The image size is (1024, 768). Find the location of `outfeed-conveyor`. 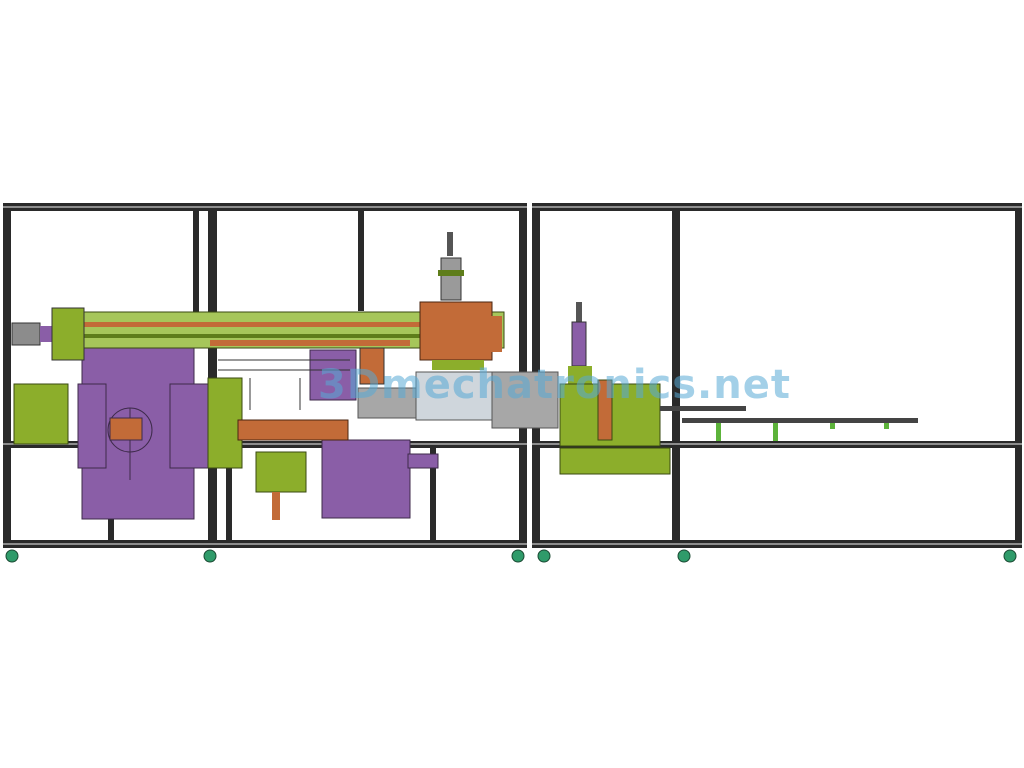

outfeed-conveyor is located at coordinates (789, 423).